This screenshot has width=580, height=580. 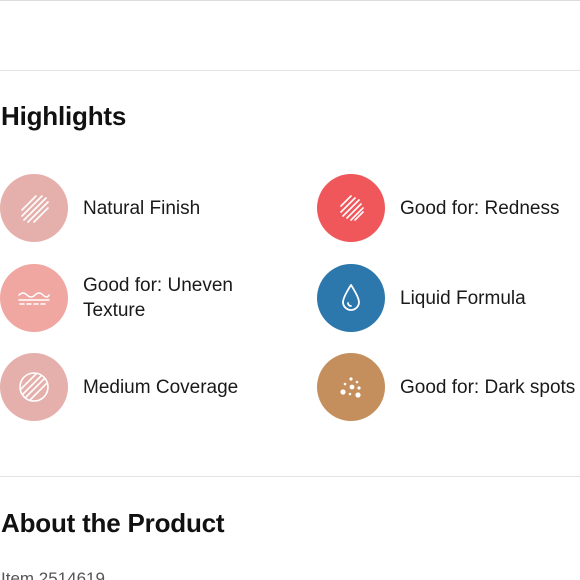 What do you see at coordinates (53, 574) in the screenshot?
I see `item-number: Item 2514619` at bounding box center [53, 574].